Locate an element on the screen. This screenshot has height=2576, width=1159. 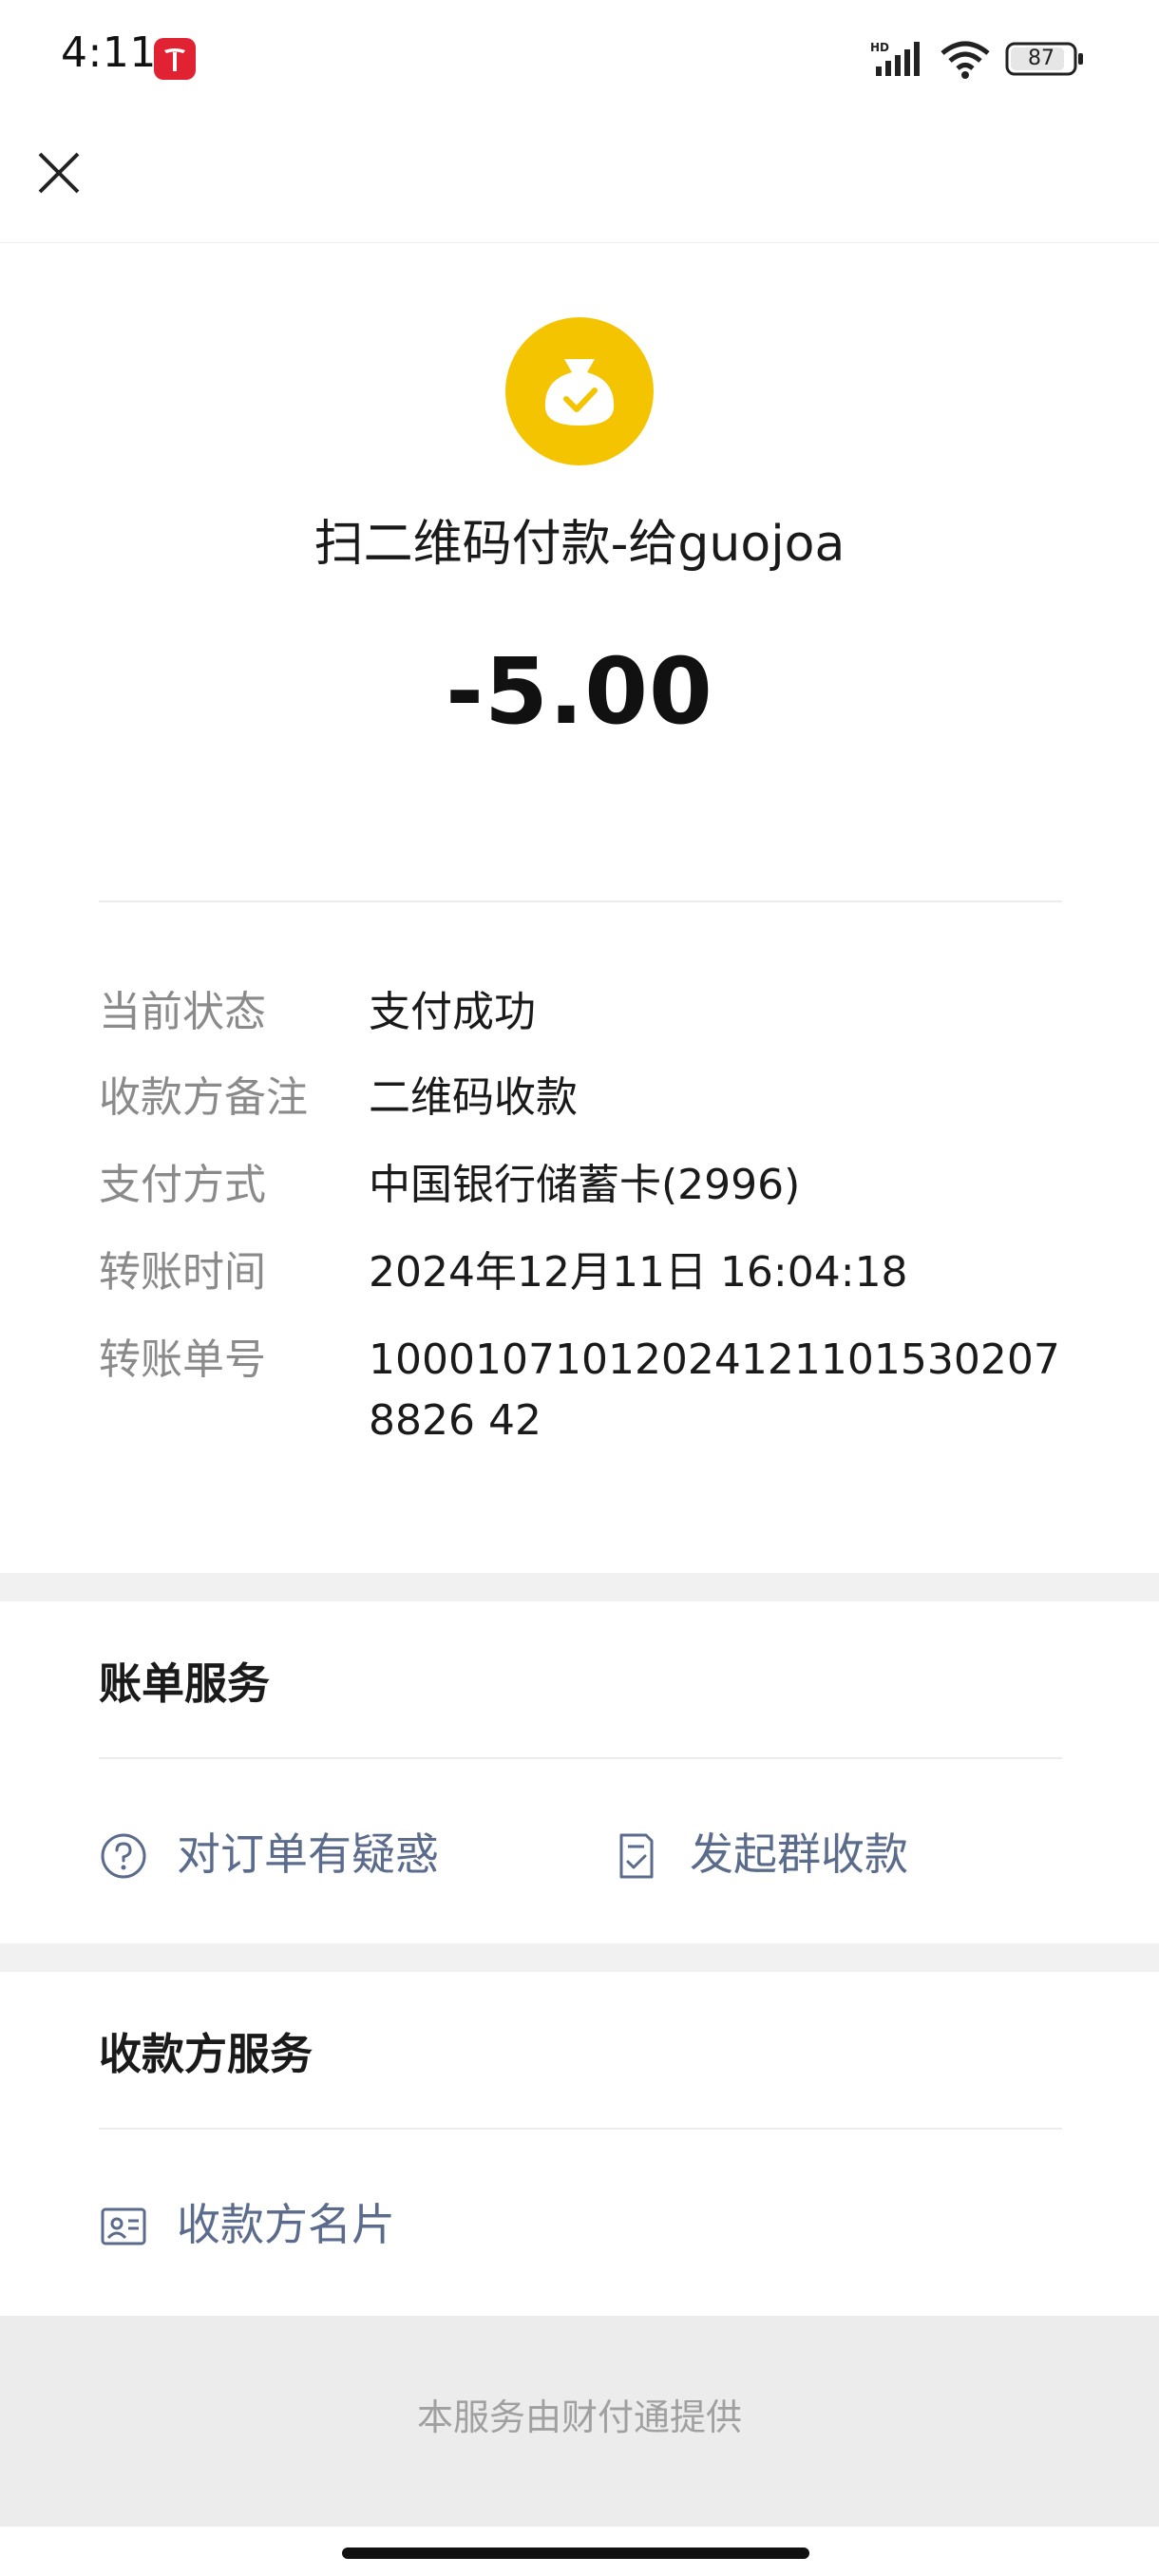
wifi-icon is located at coordinates (965, 60).